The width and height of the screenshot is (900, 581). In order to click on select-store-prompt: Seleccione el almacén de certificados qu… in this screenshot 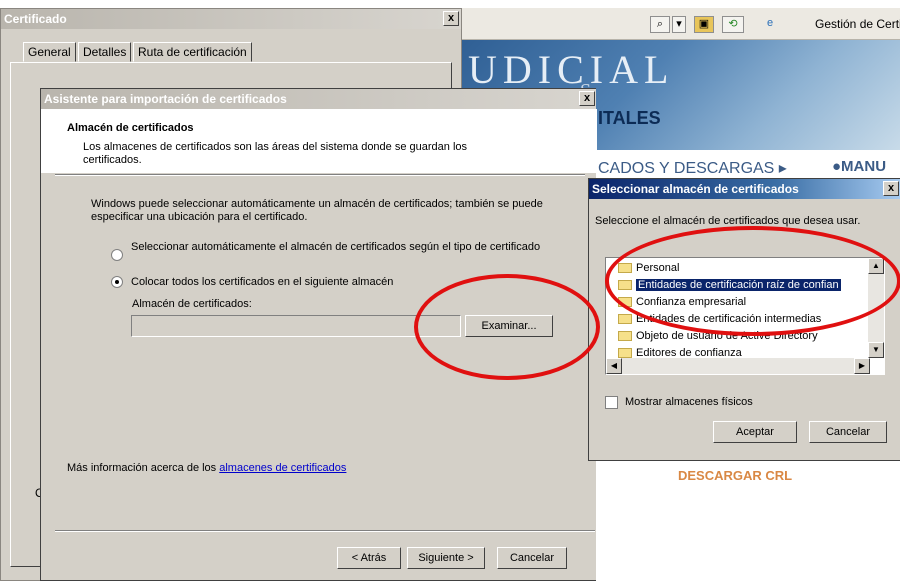, I will do `click(728, 221)`.